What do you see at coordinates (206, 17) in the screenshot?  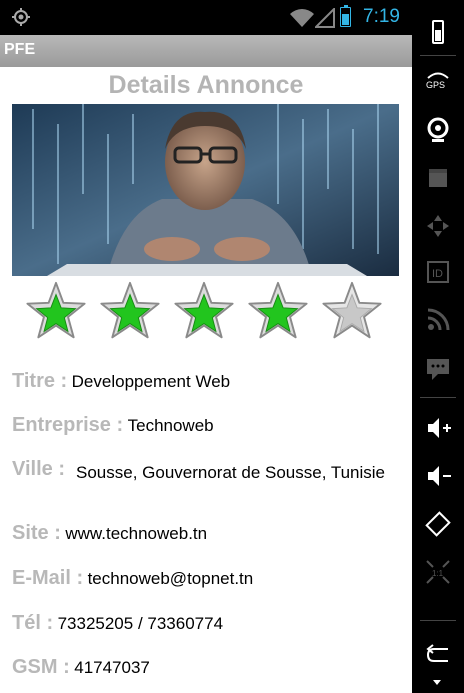 I see `status-bar: 7:19` at bounding box center [206, 17].